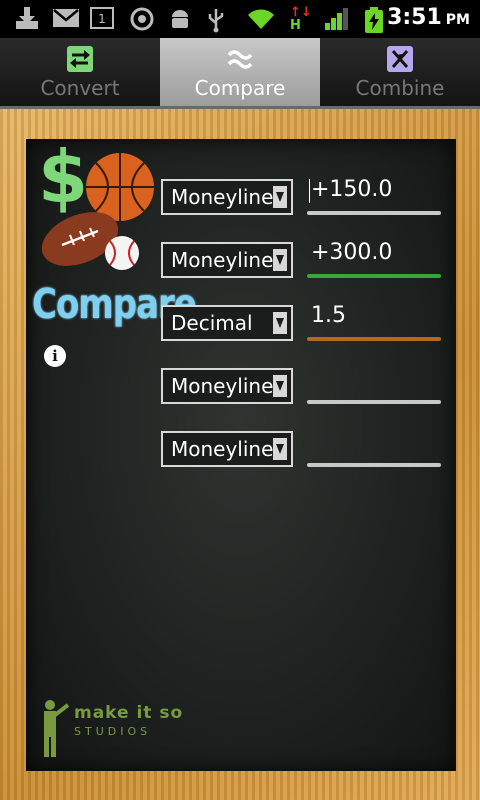 This screenshot has height=800, width=480. I want to click on tab-convert: Convert, so click(80, 72).